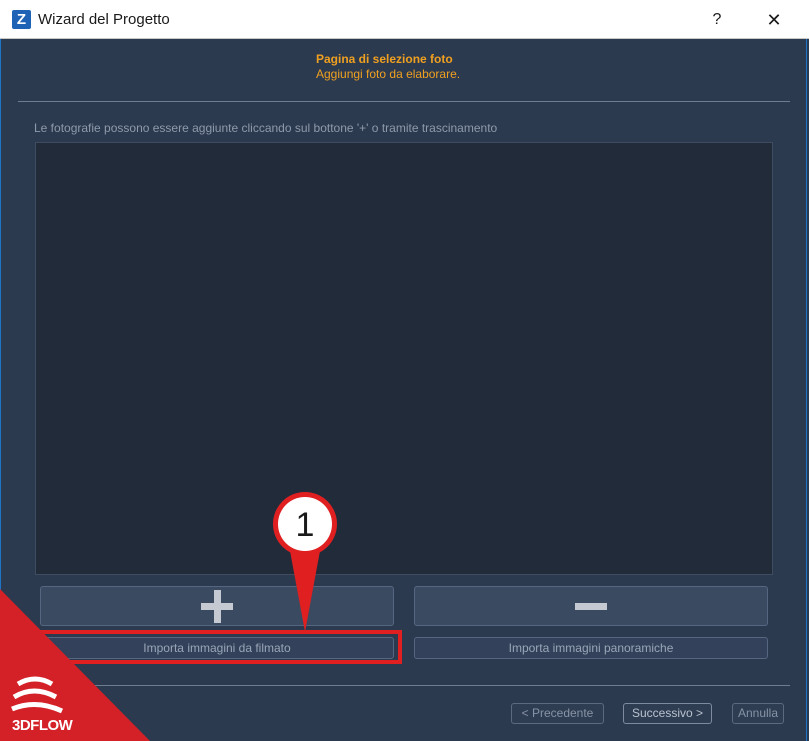 Image resolution: width=809 pixels, height=741 pixels. I want to click on import-panoramic-button: Importa immagini panoramiche, so click(591, 648).